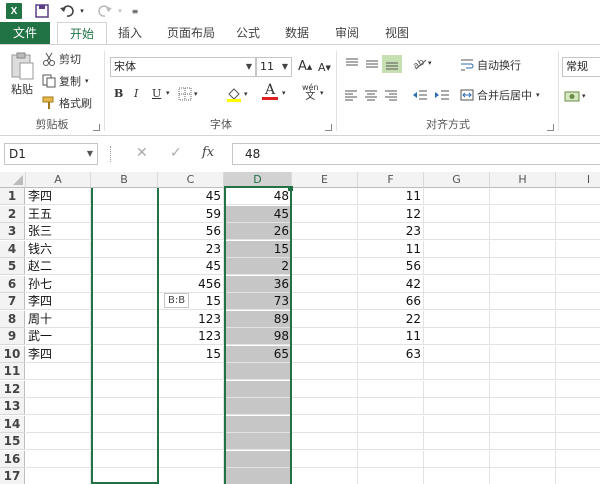  What do you see at coordinates (58, 214) in the screenshot?
I see `cell-a2: 王五` at bounding box center [58, 214].